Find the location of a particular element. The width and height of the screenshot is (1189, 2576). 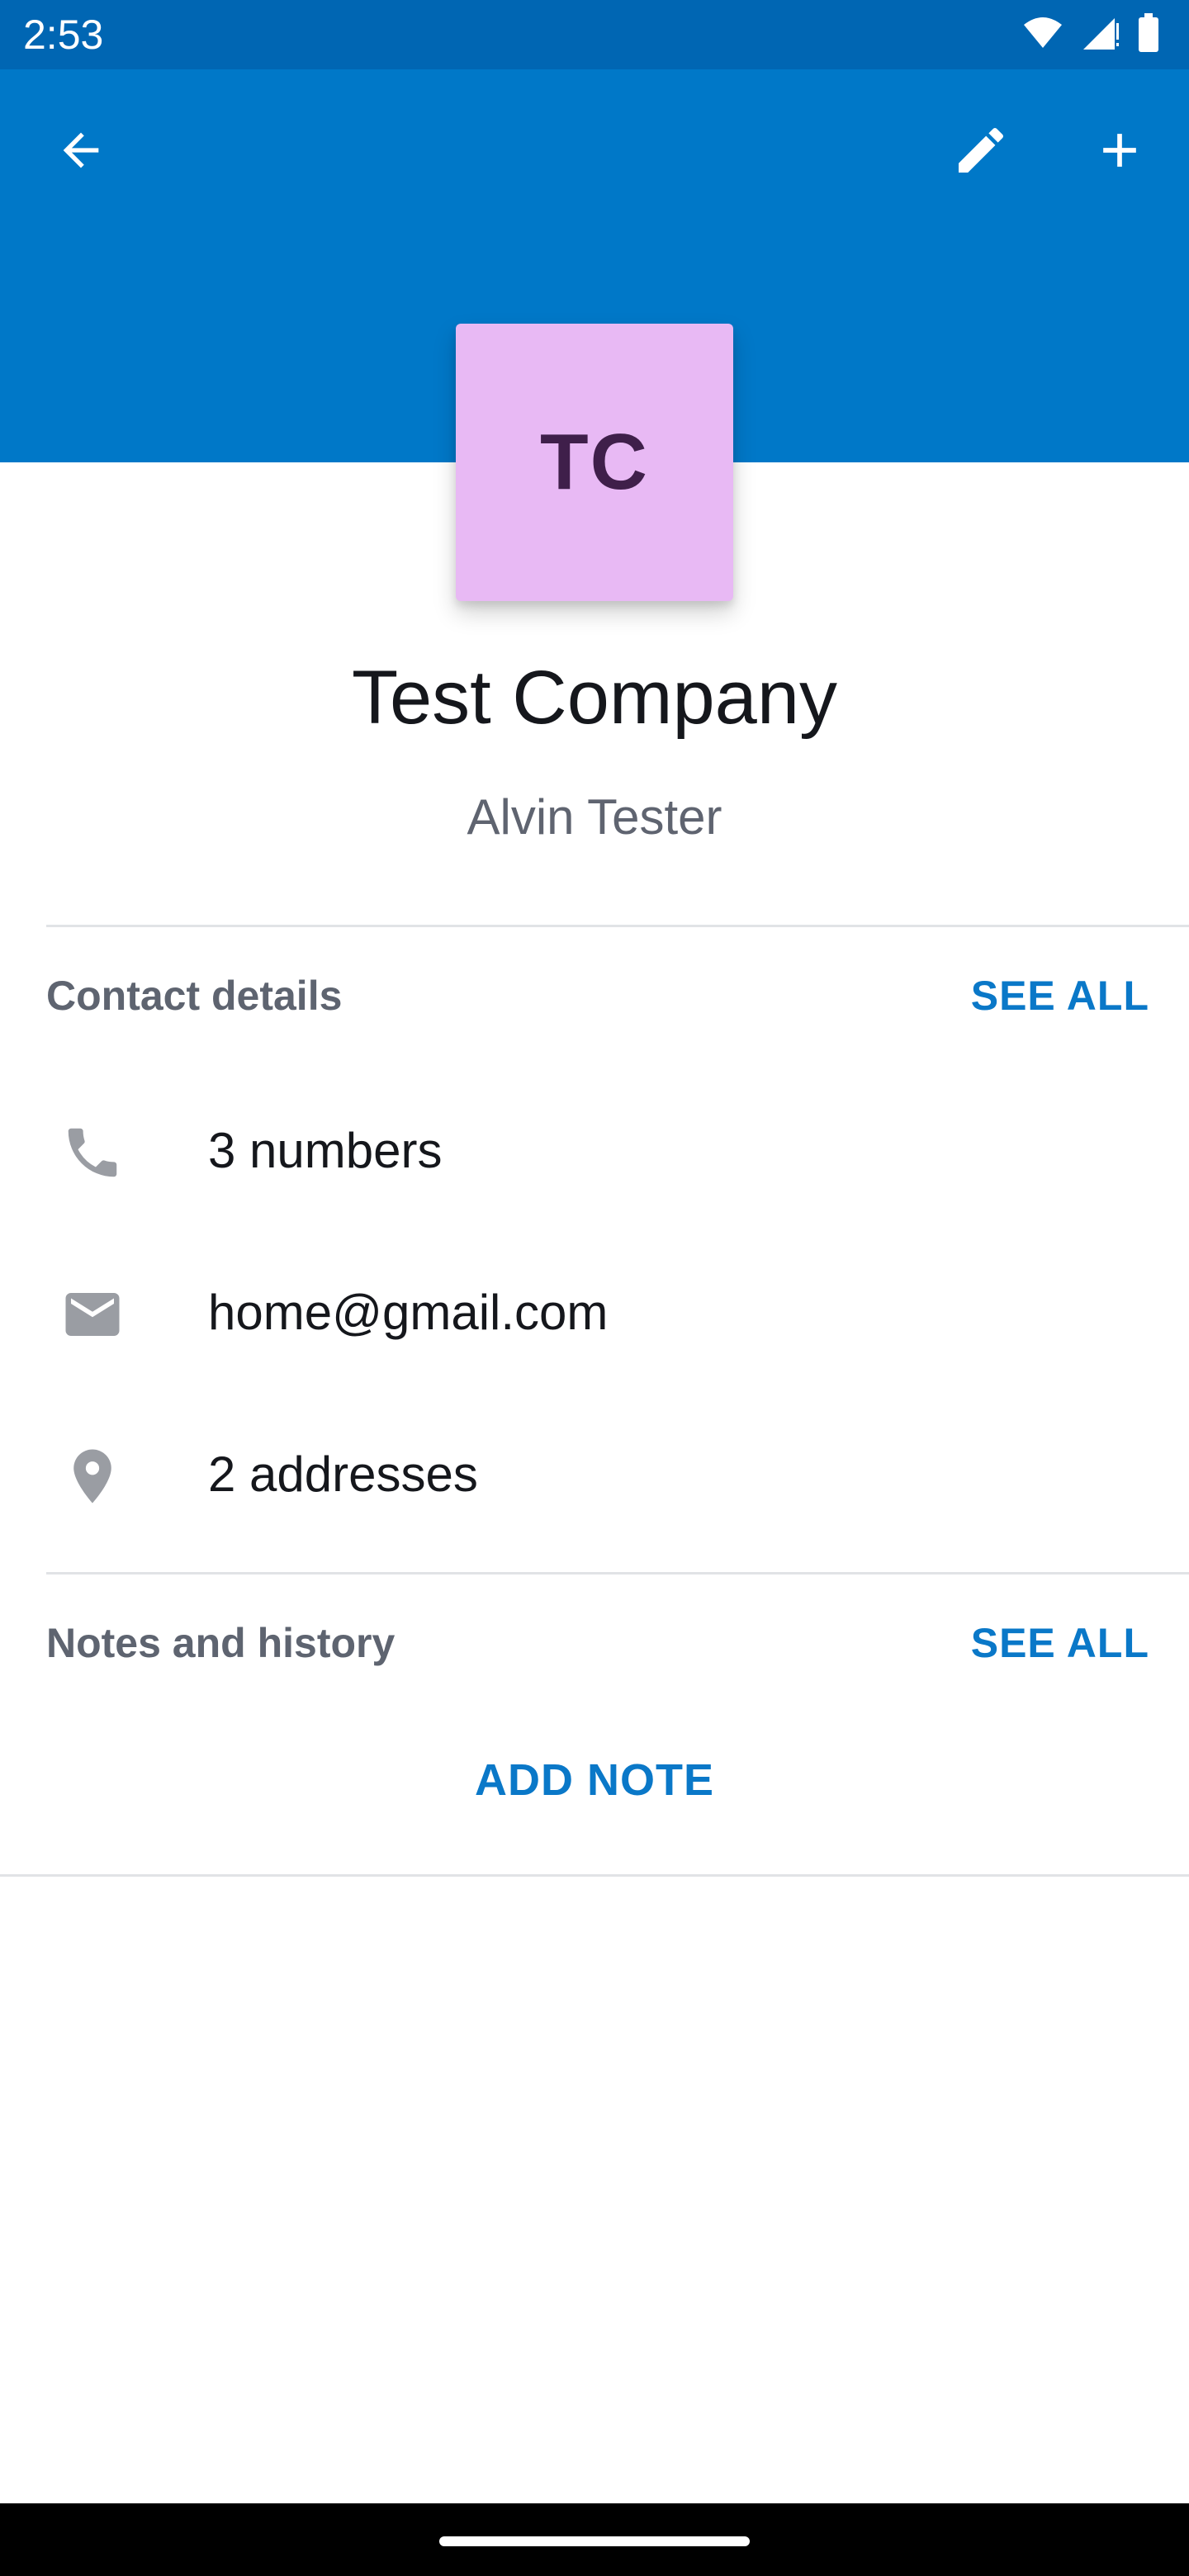

cellular-signal-icon is located at coordinates (1101, 35).